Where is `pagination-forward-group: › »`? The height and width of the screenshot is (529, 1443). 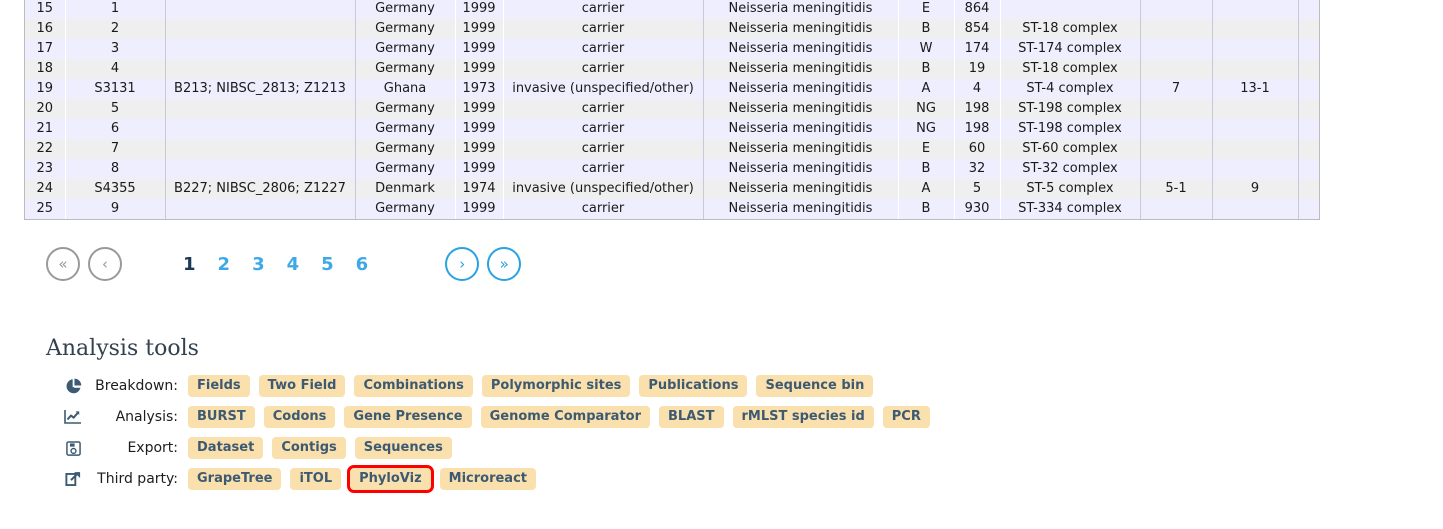 pagination-forward-group: › » is located at coordinates (487, 264).